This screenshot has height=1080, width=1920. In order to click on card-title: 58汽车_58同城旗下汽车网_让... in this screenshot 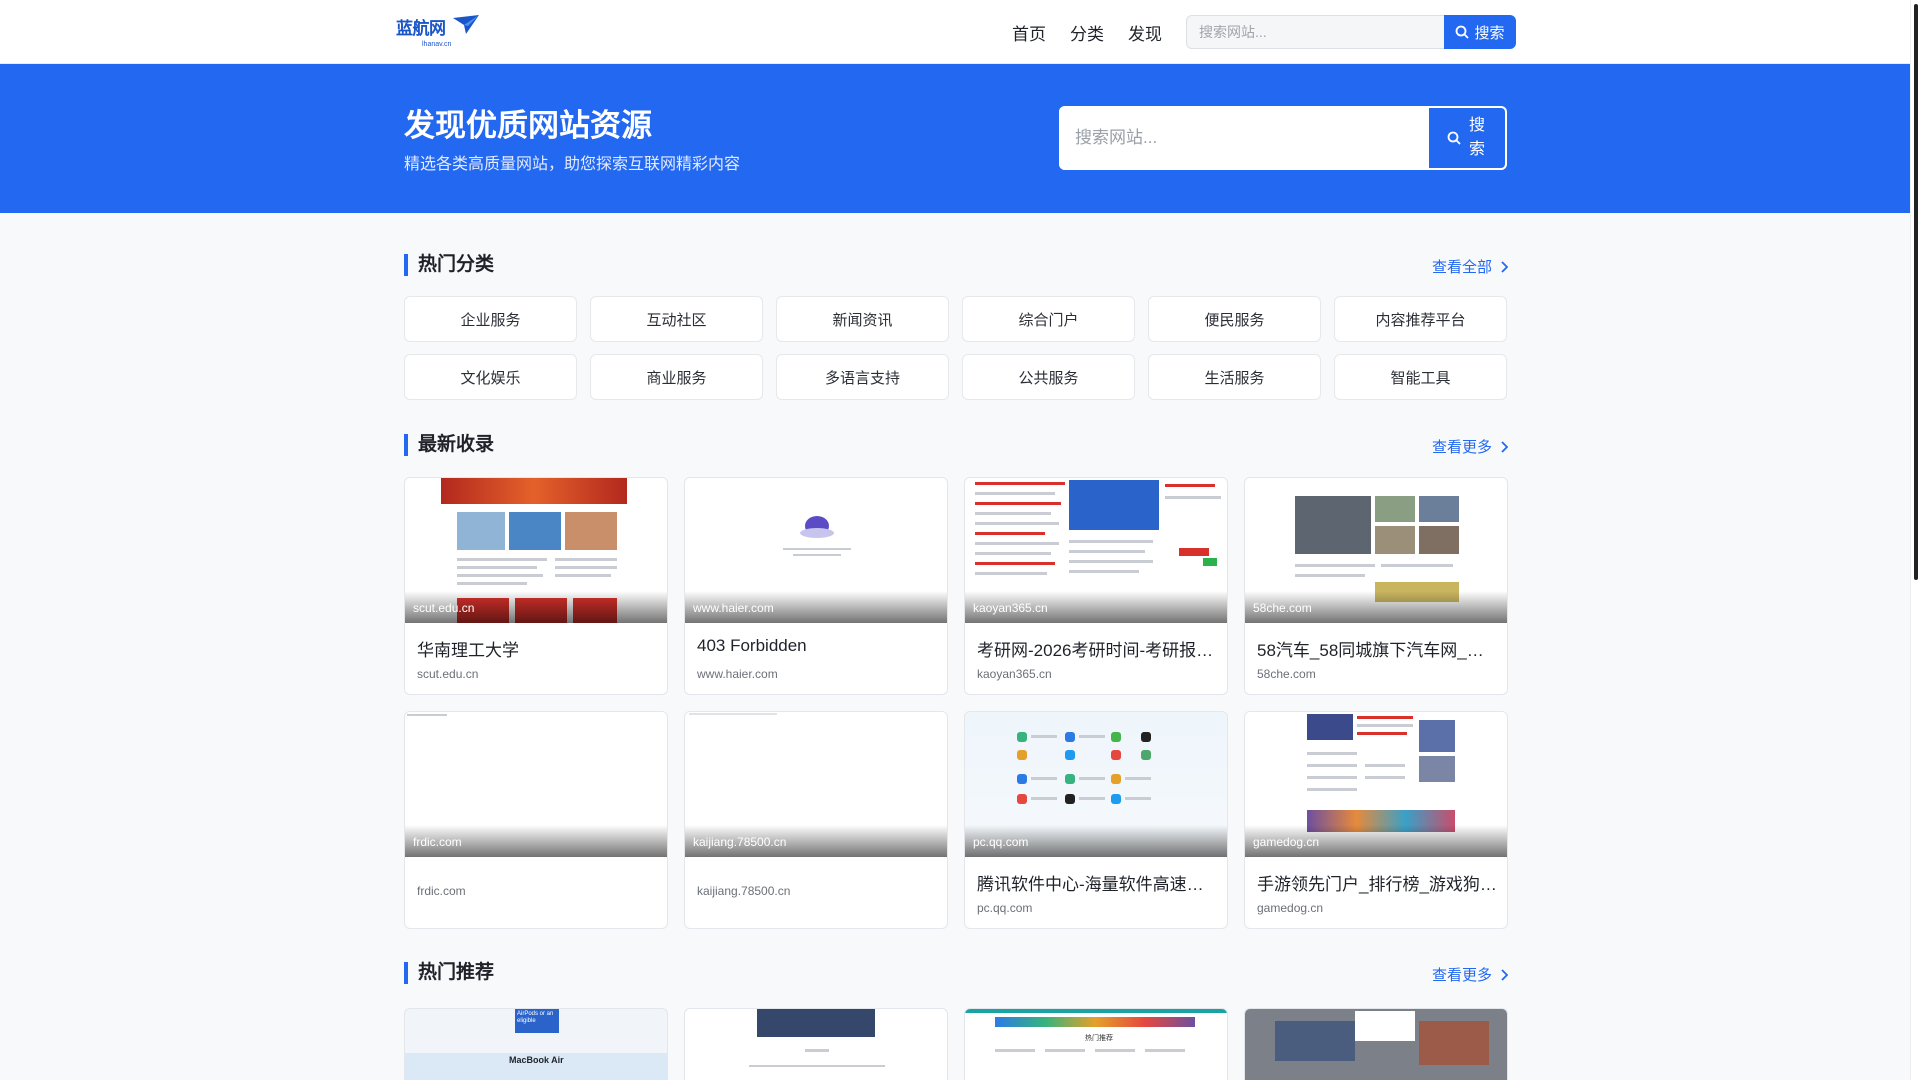, I will do `click(1377, 650)`.